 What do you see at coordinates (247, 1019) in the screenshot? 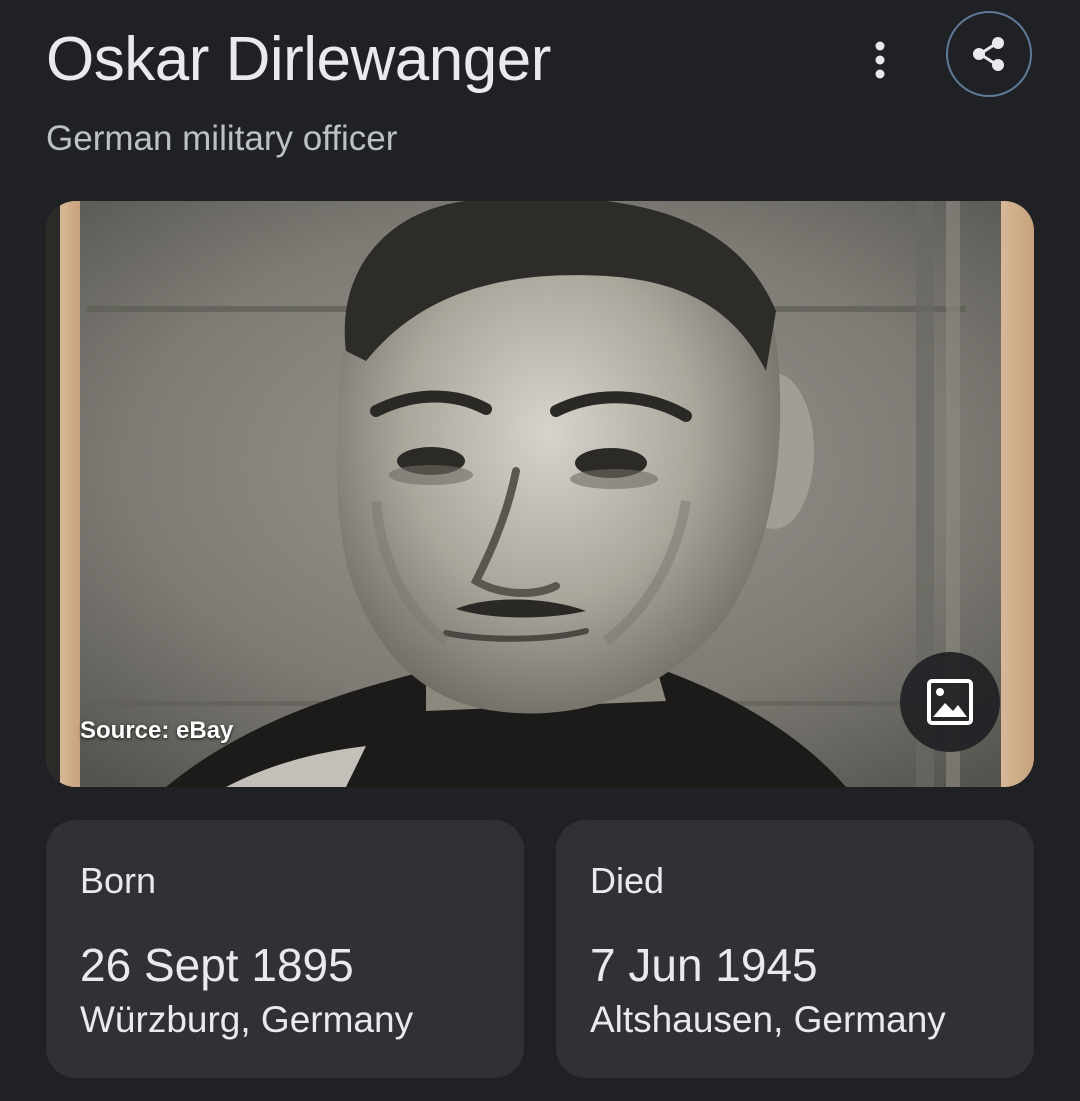
I see `born-place: Würzburg, Germany` at bounding box center [247, 1019].